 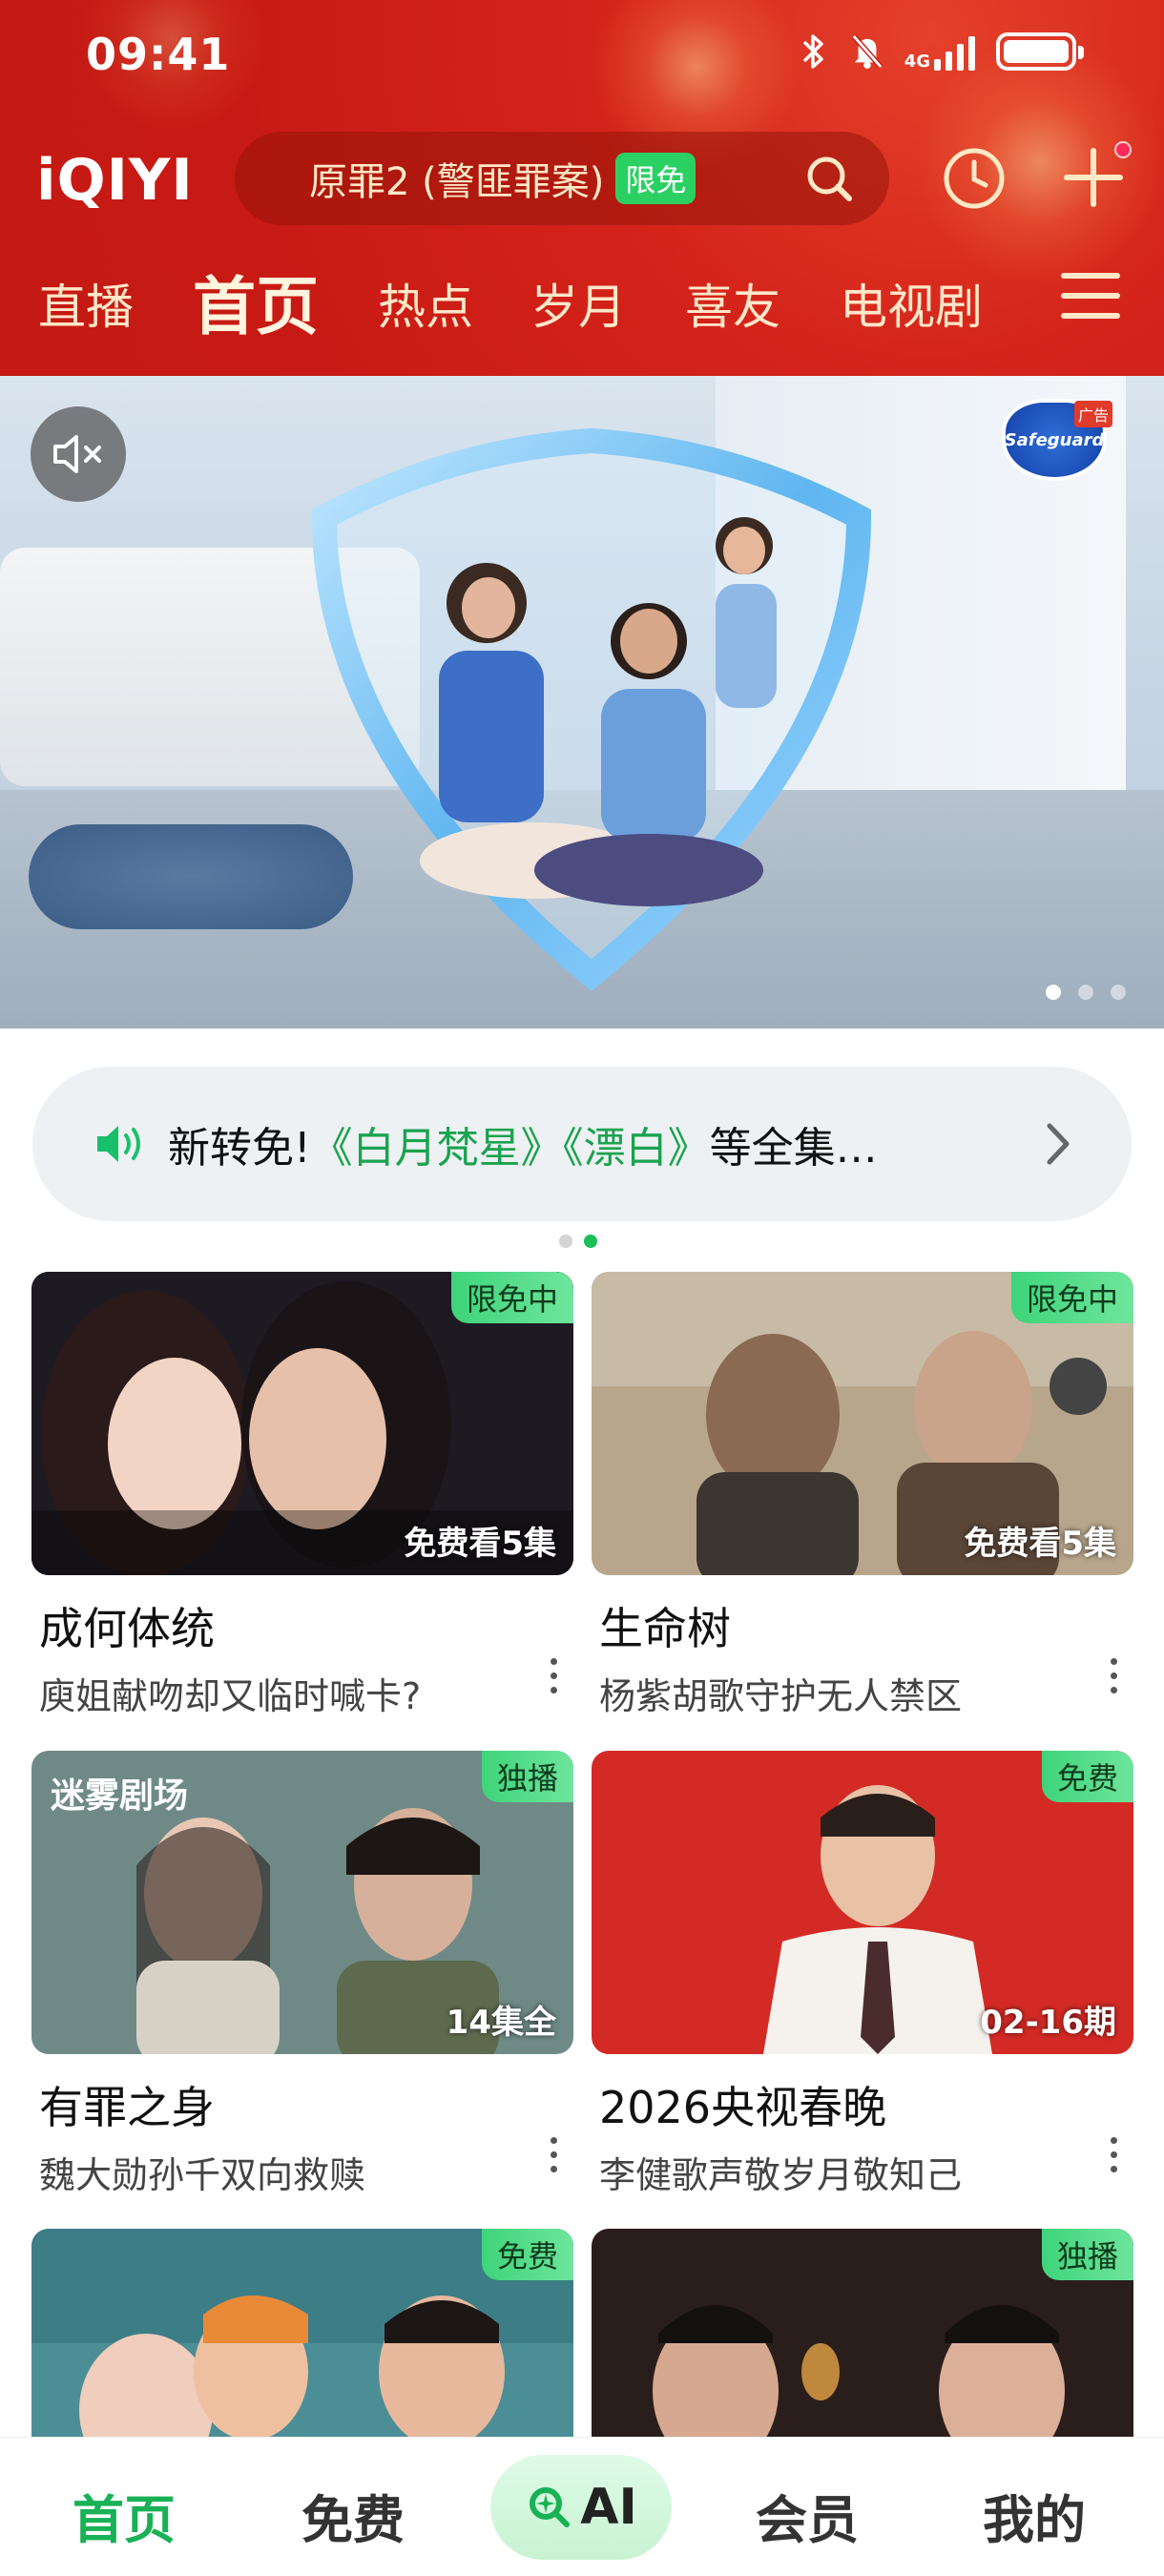 What do you see at coordinates (158, 54) in the screenshot?
I see `status-time: 09:41` at bounding box center [158, 54].